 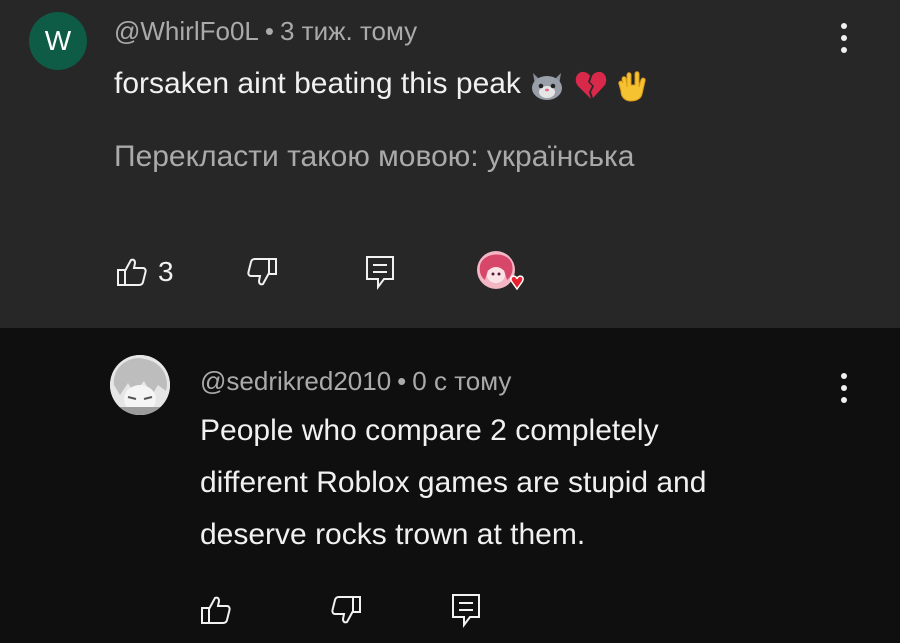 I want to click on anime-avatar-image, so click(x=140, y=385).